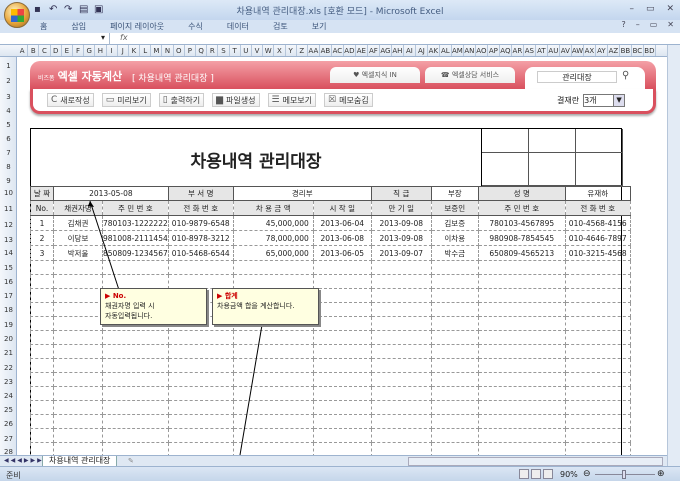  What do you see at coordinates (67, 50) in the screenshot?
I see `column-header: E` at bounding box center [67, 50].